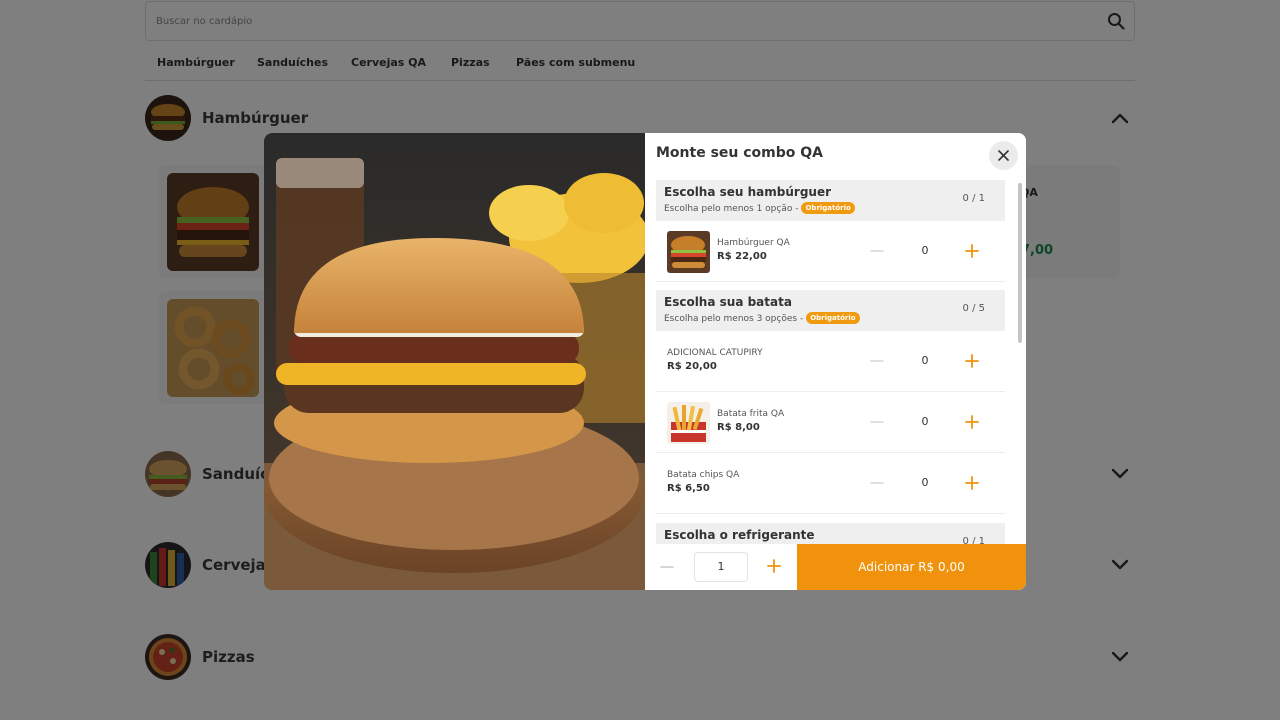 The width and height of the screenshot is (1280, 720). I want to click on option-item: ADICIONAL CATUPIRY R$ 20,00 0, so click(830, 361).